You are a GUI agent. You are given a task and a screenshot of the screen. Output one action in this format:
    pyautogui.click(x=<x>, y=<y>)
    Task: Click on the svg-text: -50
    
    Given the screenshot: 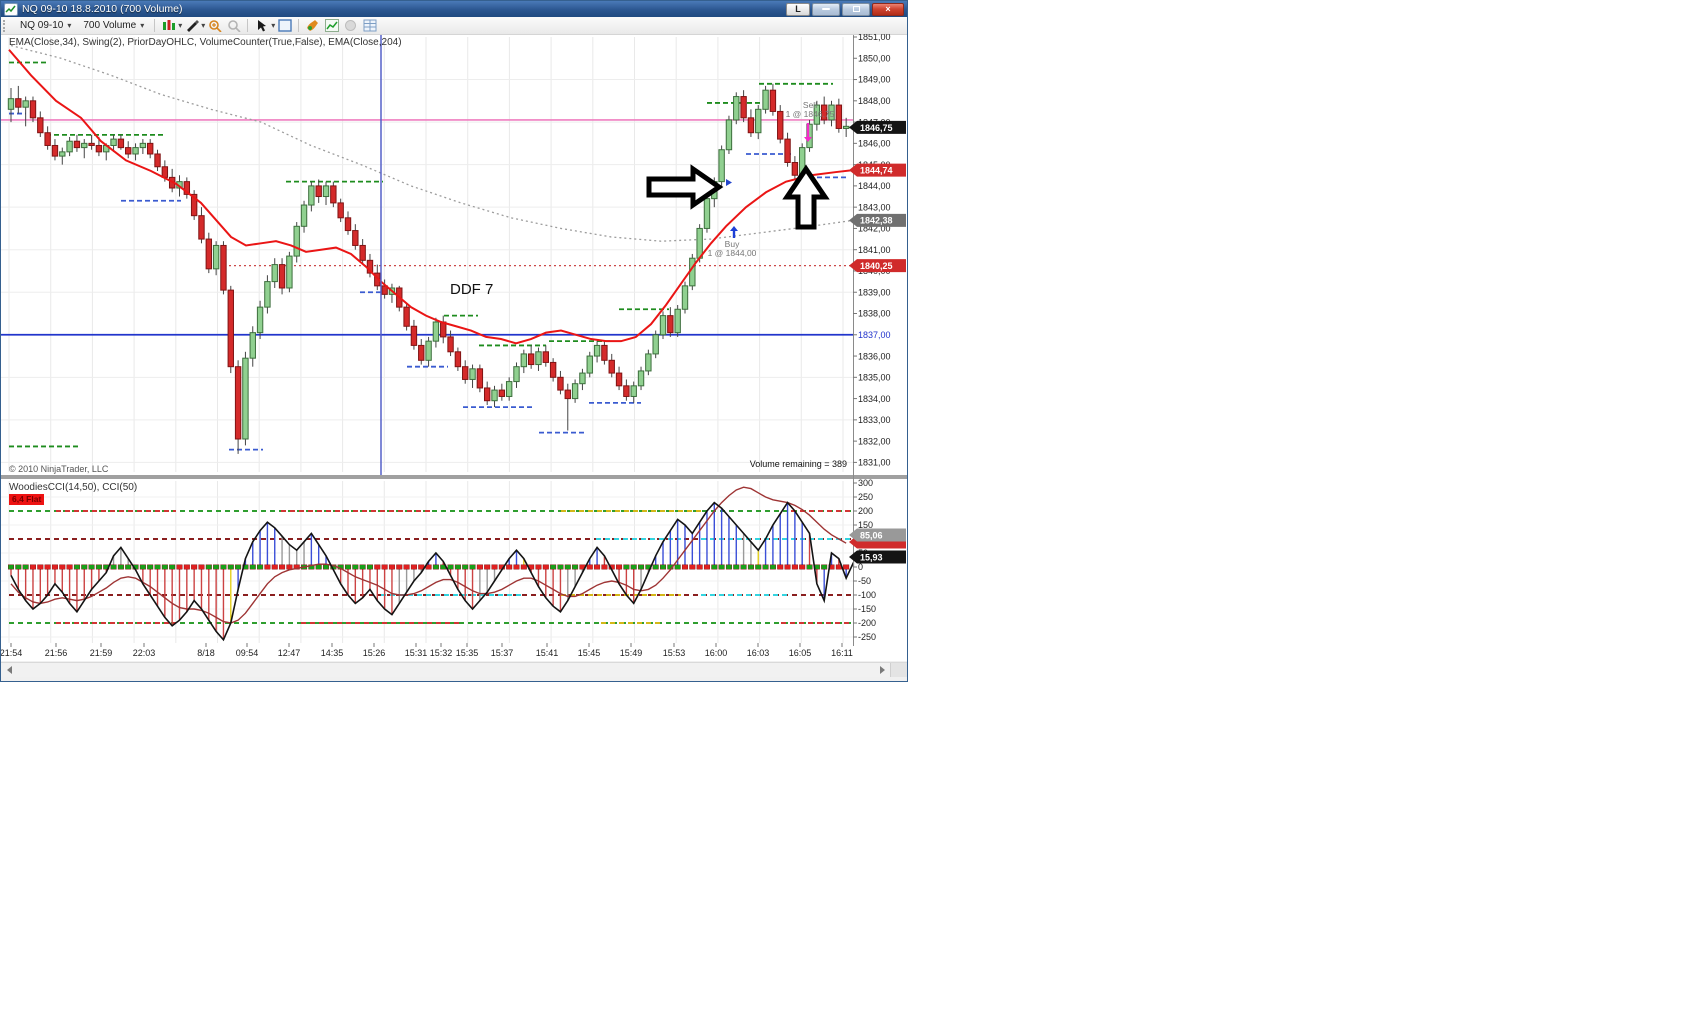 What is the action you would take?
    pyautogui.click(x=864, y=581)
    